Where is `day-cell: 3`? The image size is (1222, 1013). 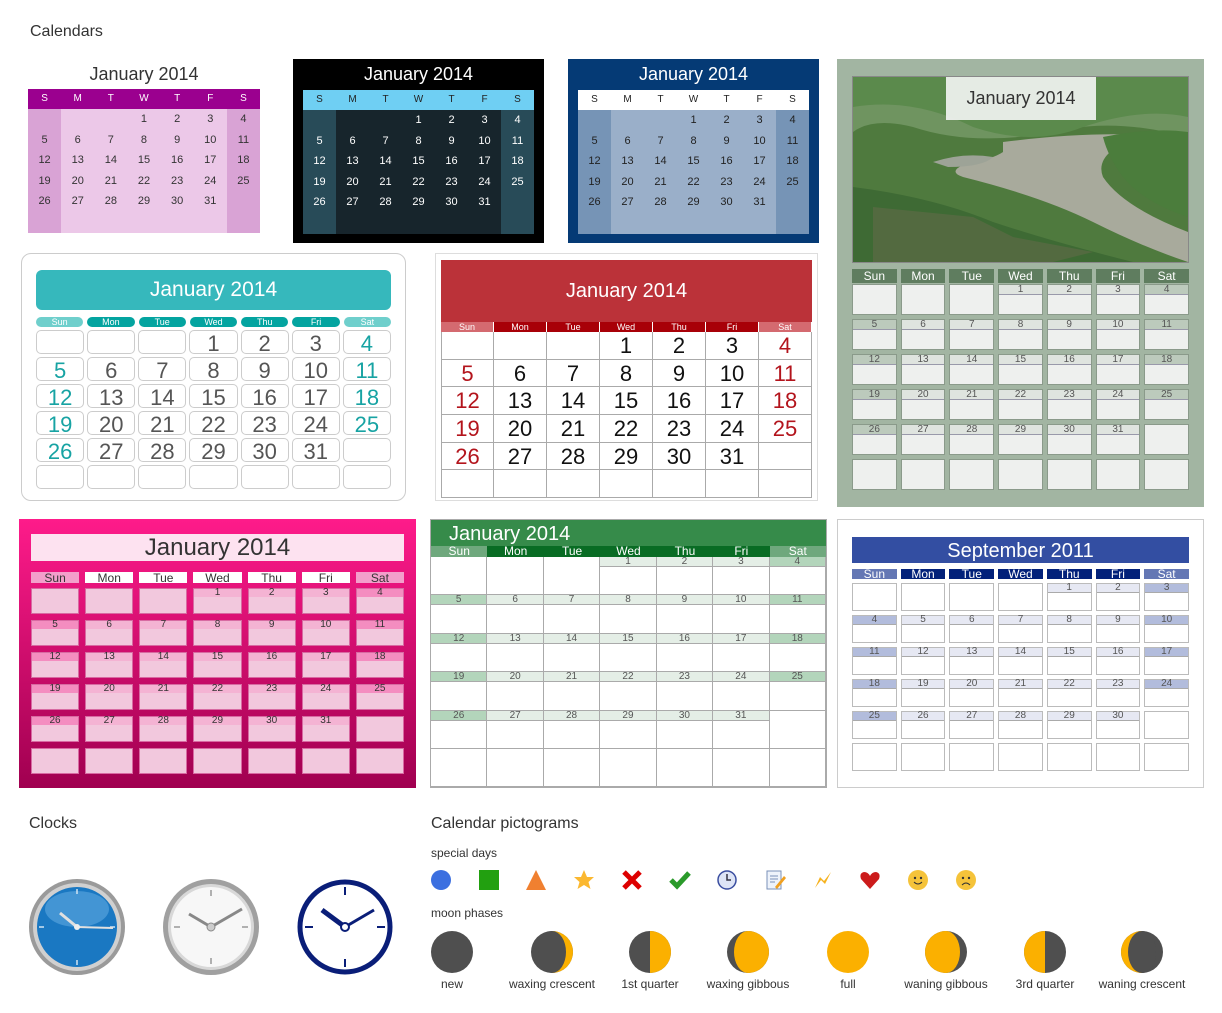
day-cell: 3 is located at coordinates (315, 343).